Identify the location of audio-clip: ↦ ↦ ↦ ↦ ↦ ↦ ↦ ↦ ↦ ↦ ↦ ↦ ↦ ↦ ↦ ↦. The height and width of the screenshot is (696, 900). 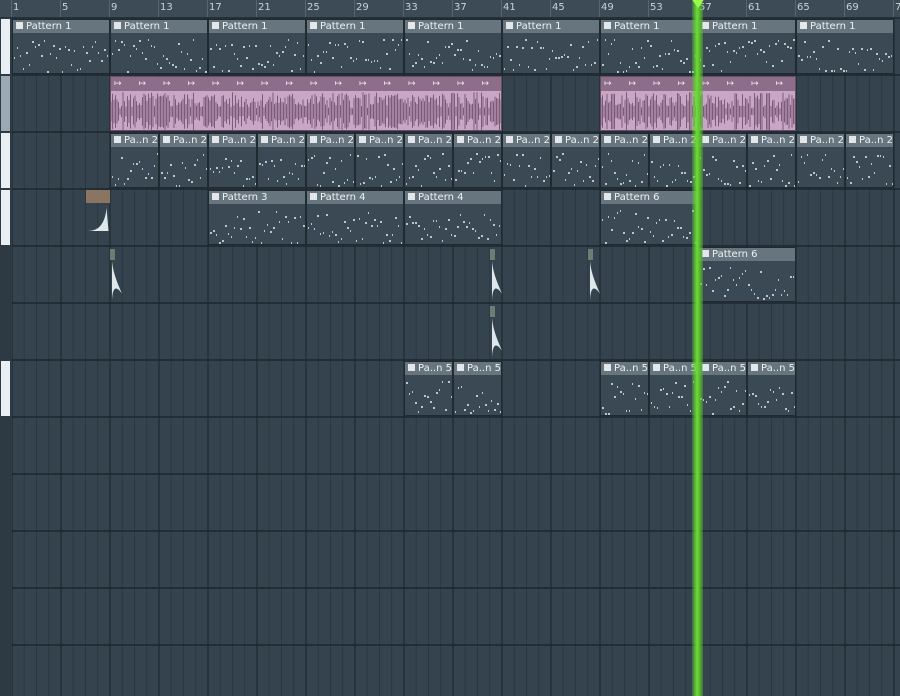
(306, 103).